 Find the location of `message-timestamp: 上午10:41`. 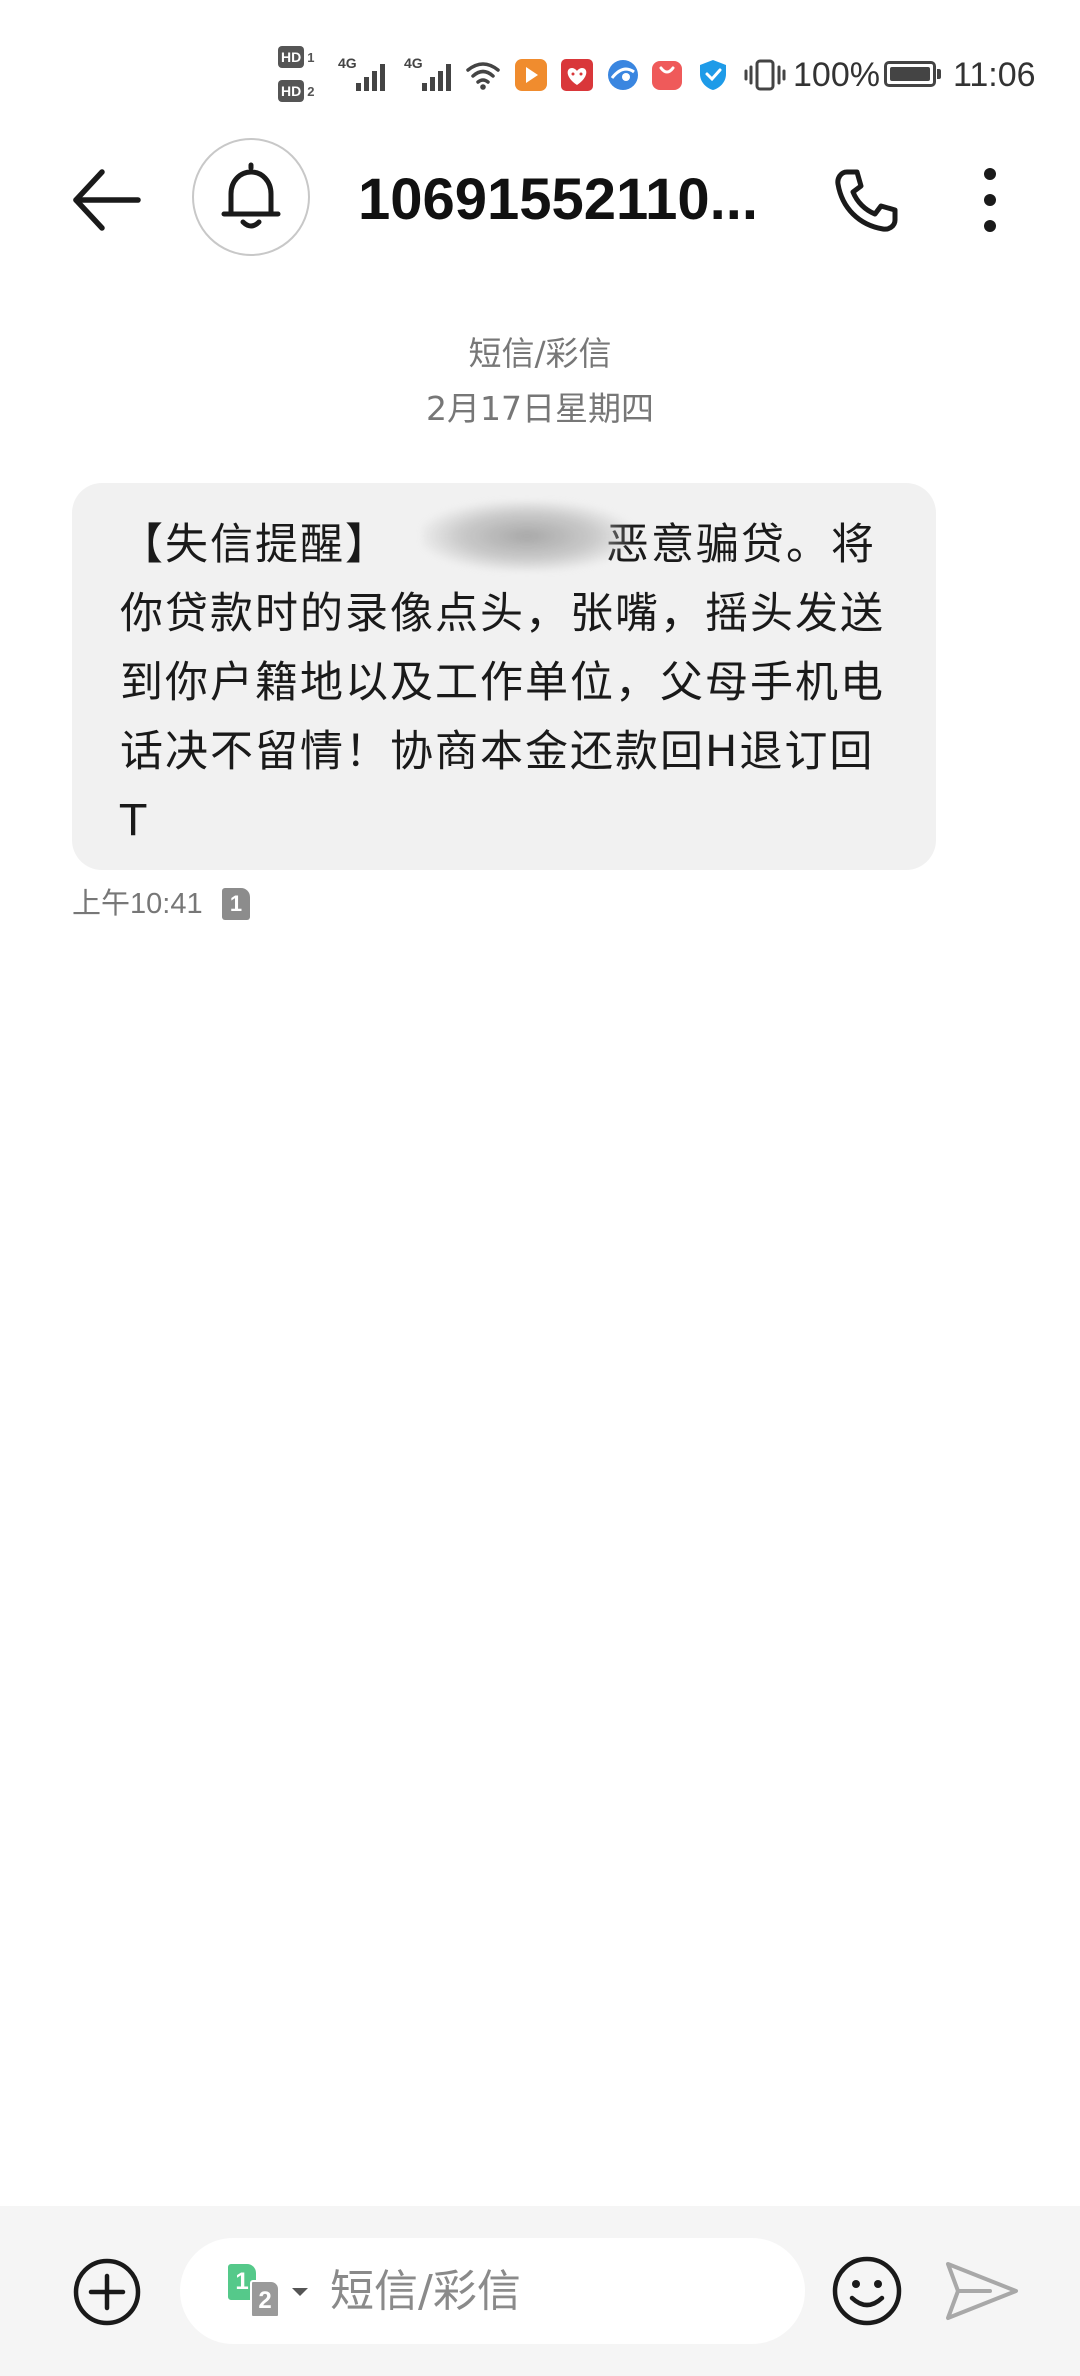

message-timestamp: 上午10:41 is located at coordinates (137, 904).